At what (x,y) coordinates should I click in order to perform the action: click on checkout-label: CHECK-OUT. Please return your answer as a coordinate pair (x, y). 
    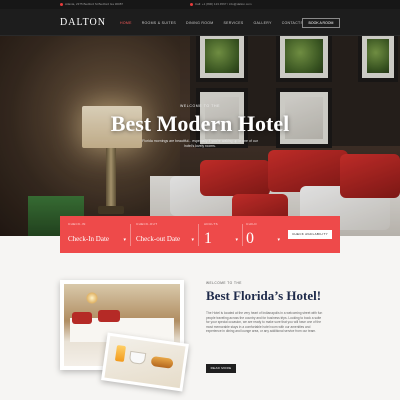
    Looking at the image, I should click on (147, 224).